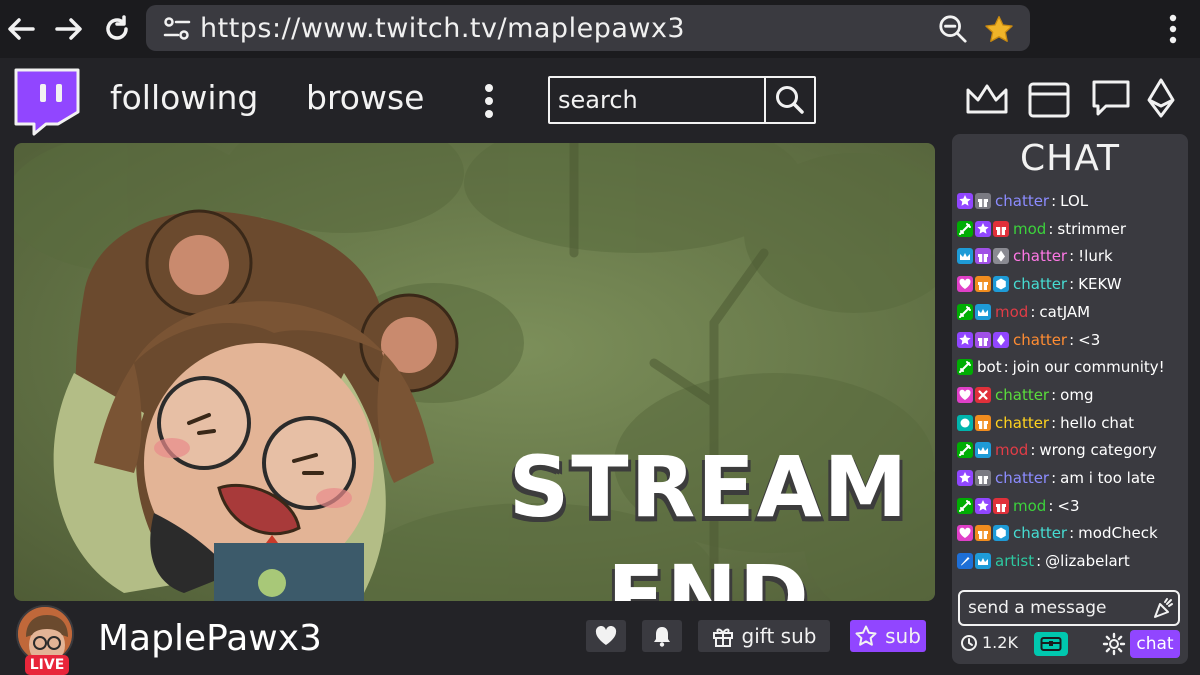  Describe the element at coordinates (489, 102) in the screenshot. I see `more-menu-button` at that location.